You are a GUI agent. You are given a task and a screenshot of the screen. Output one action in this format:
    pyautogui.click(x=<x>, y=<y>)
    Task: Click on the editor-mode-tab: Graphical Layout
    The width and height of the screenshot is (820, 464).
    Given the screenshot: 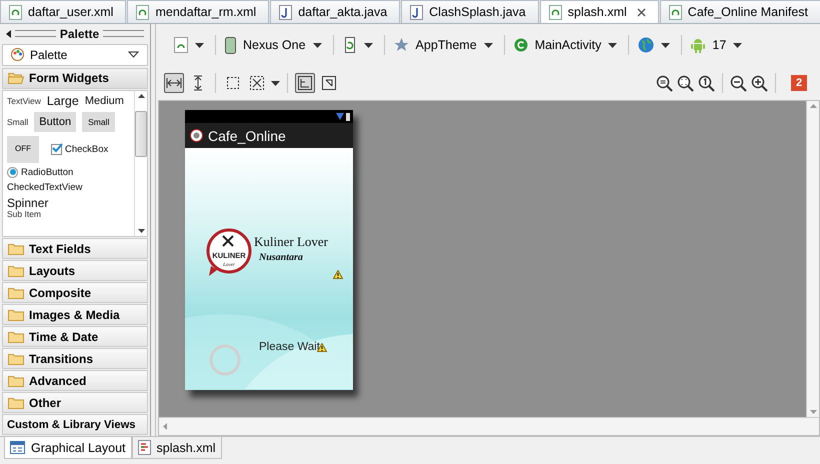 What is the action you would take?
    pyautogui.click(x=68, y=448)
    